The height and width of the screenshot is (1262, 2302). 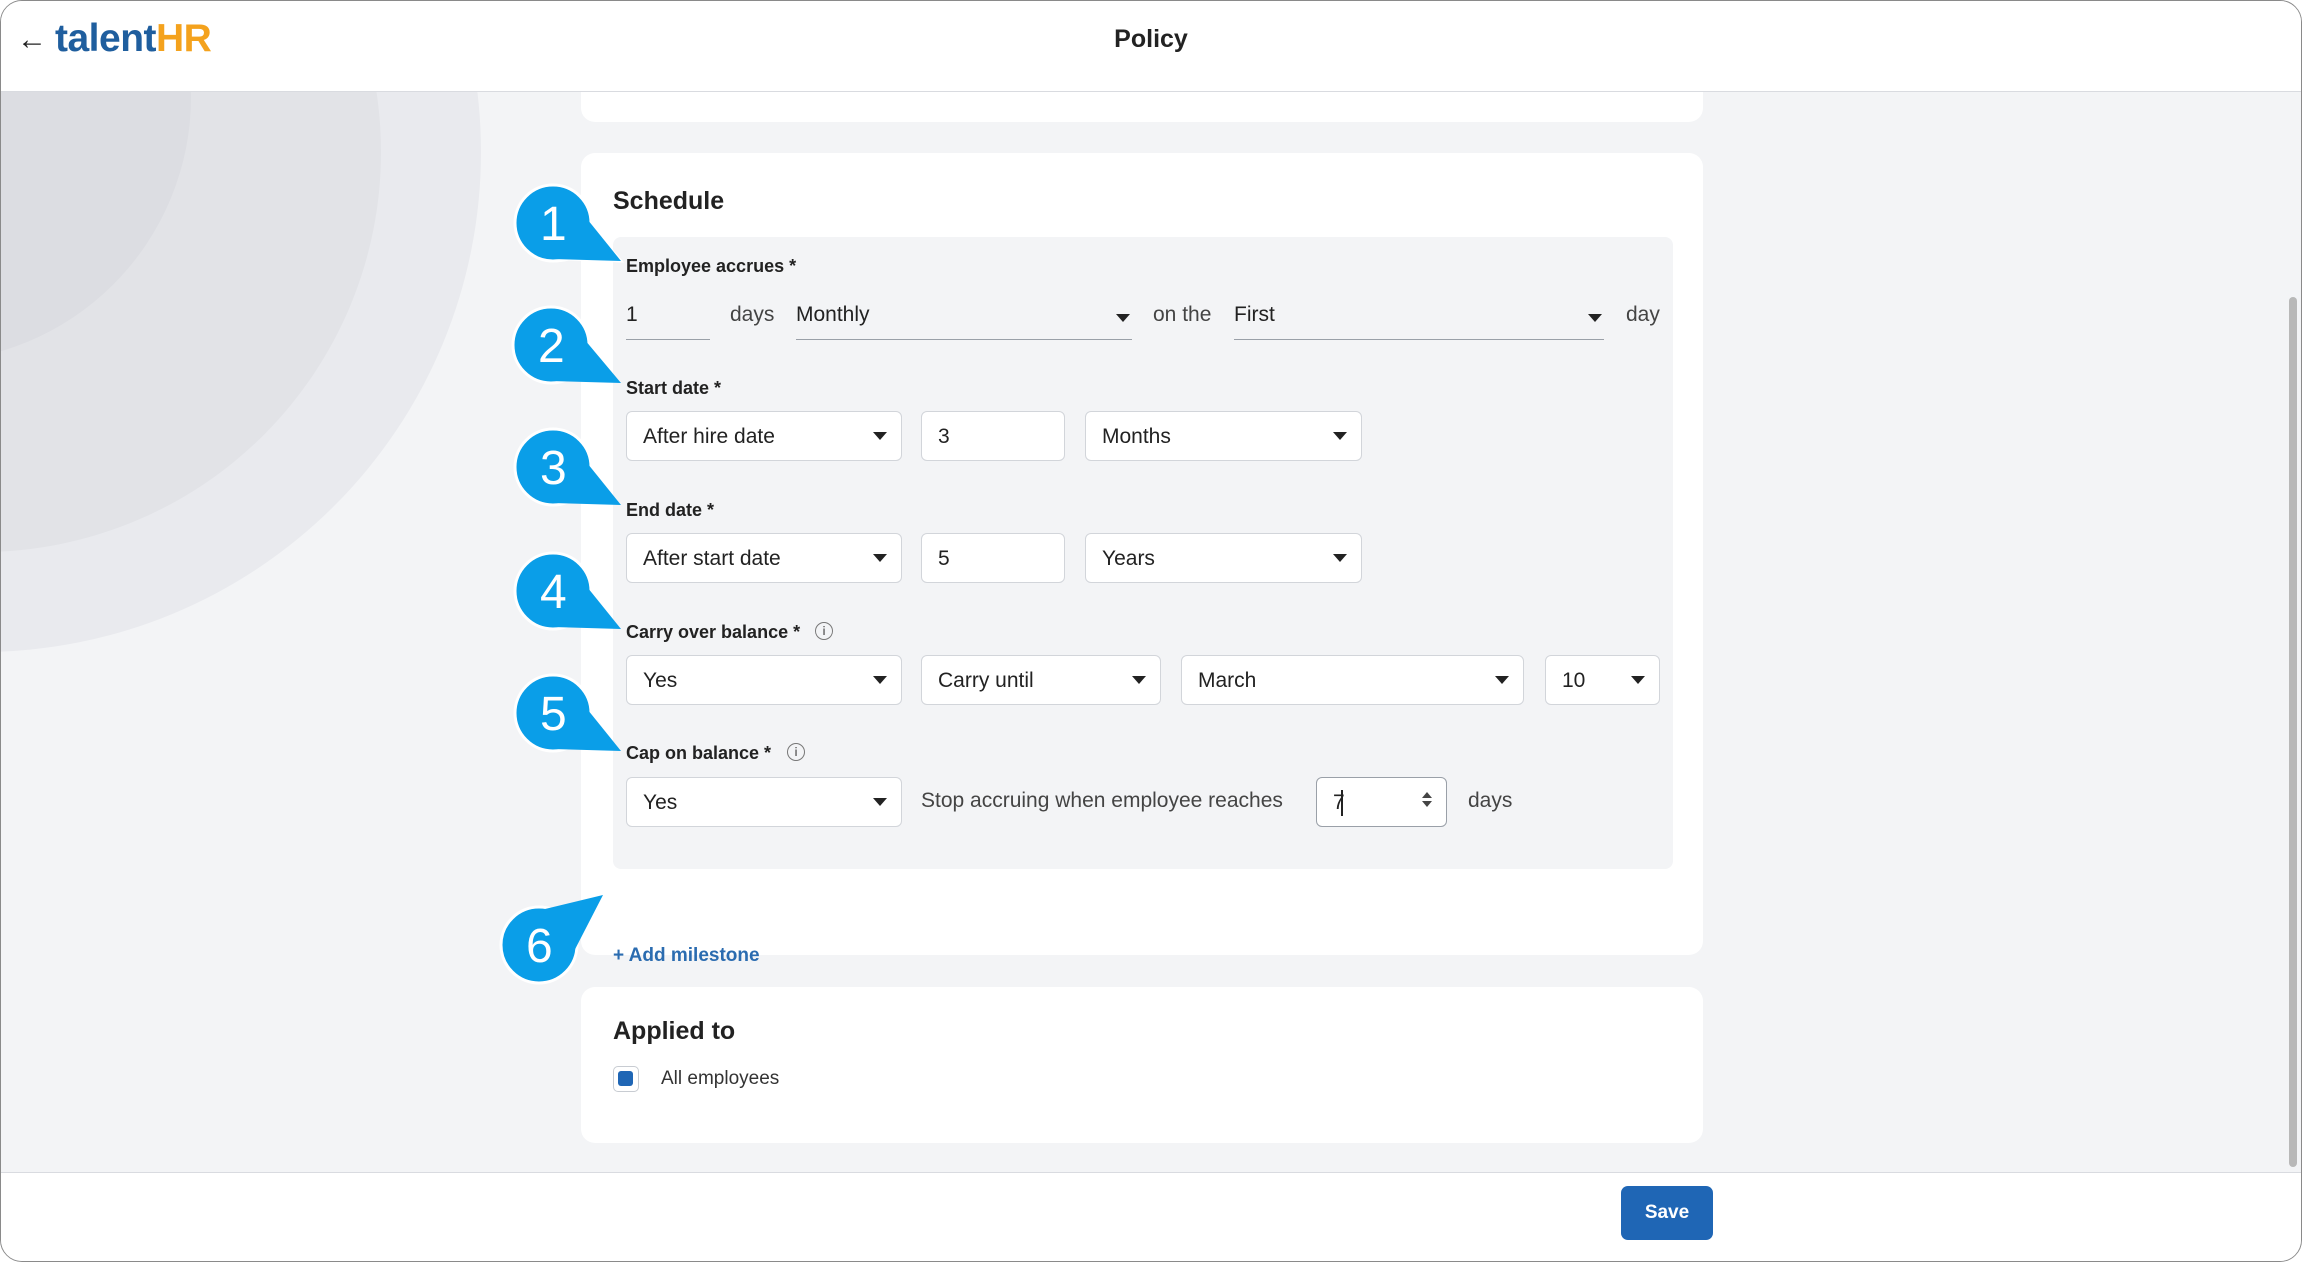 I want to click on end-date-amount-value: 5, so click(x=944, y=558).